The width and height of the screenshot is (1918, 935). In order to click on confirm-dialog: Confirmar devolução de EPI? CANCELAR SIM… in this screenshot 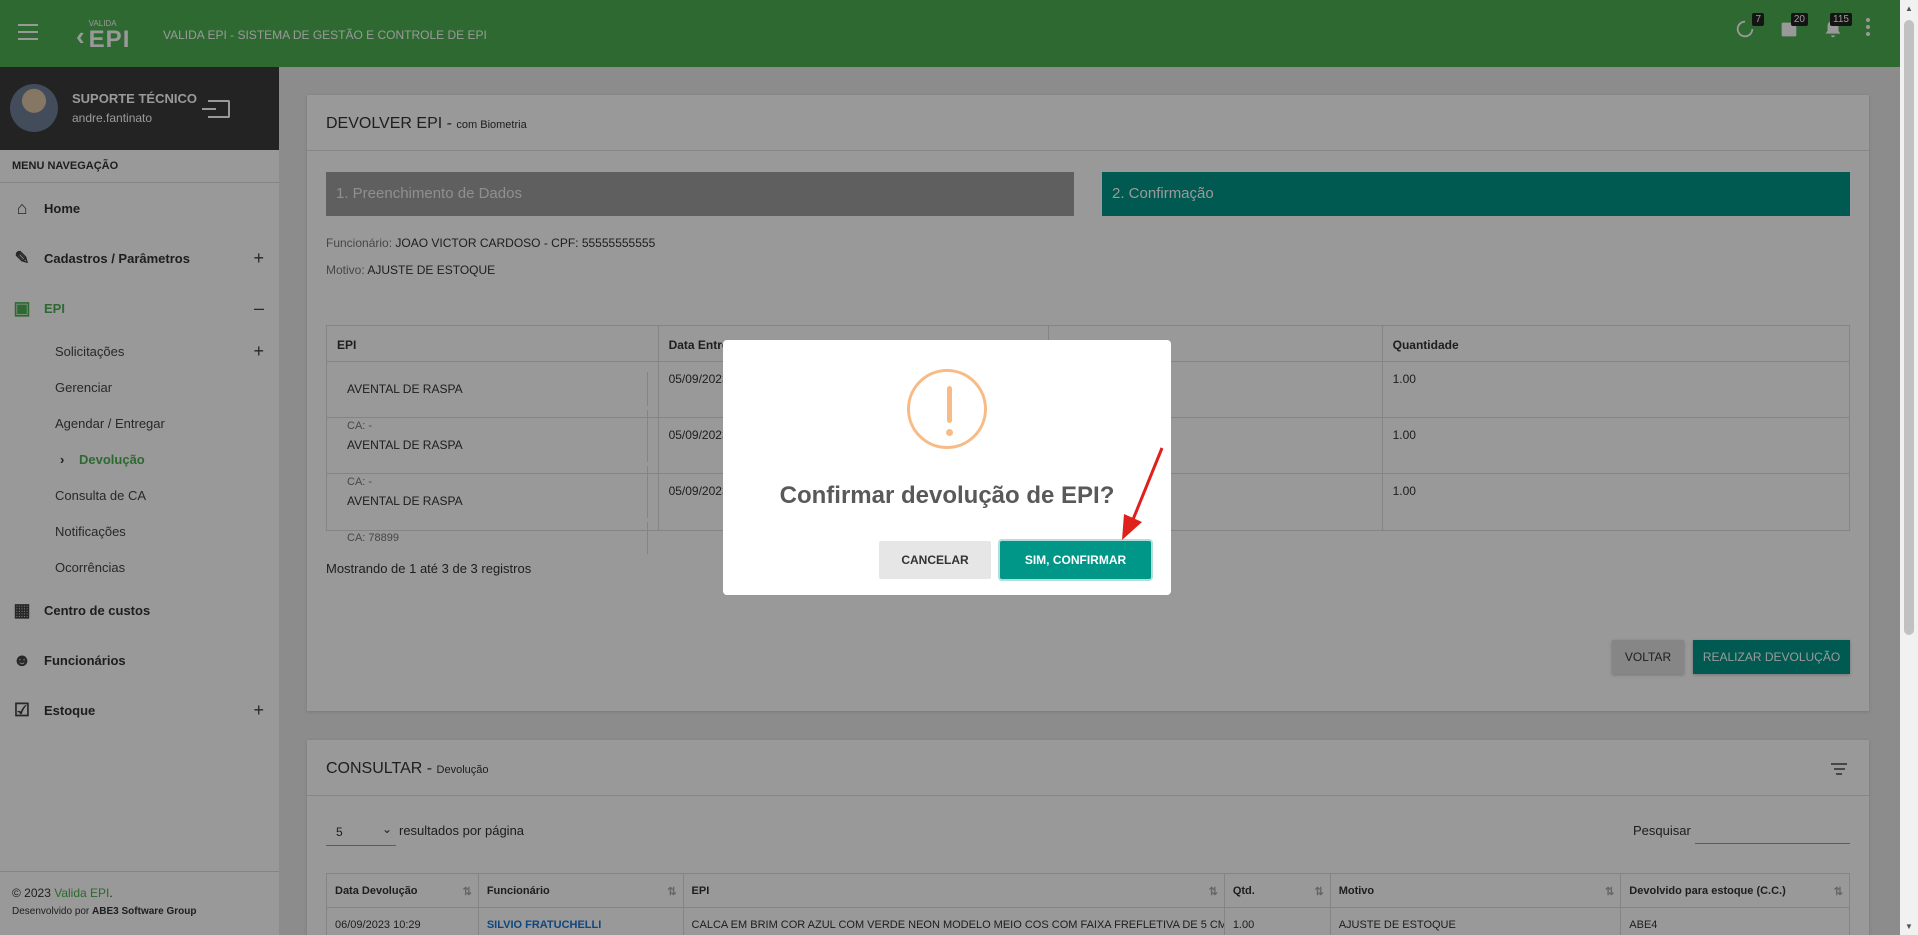, I will do `click(947, 467)`.